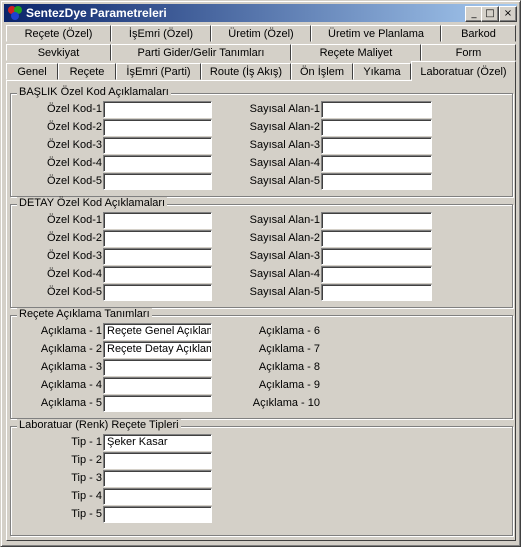 Image resolution: width=521 pixels, height=547 pixels. I want to click on baslik-sayisal-label: Sayısal Alan-5, so click(284, 181).